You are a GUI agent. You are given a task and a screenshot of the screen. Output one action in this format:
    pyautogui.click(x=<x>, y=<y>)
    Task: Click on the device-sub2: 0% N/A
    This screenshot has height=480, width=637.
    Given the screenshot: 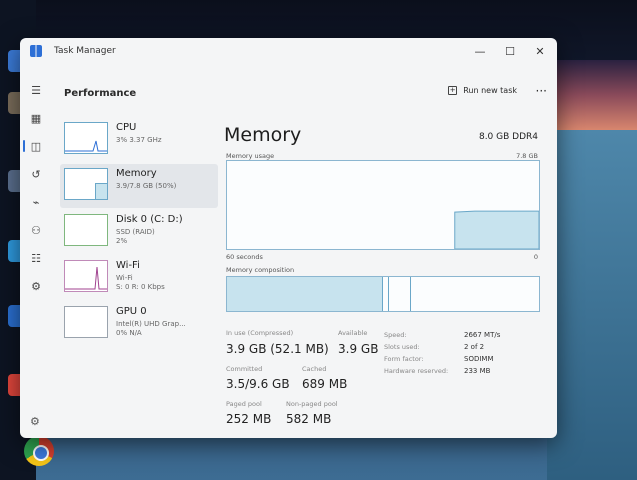 What is the action you would take?
    pyautogui.click(x=129, y=333)
    